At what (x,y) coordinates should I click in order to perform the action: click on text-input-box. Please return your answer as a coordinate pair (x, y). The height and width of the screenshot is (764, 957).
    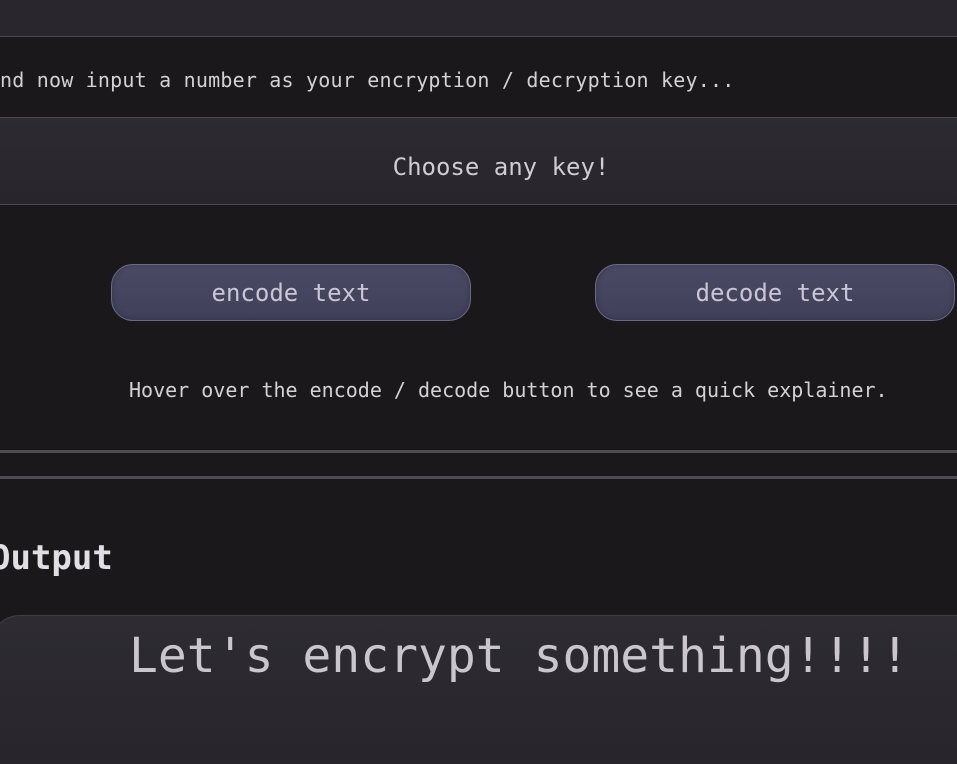
    Looking at the image, I should click on (478, 18).